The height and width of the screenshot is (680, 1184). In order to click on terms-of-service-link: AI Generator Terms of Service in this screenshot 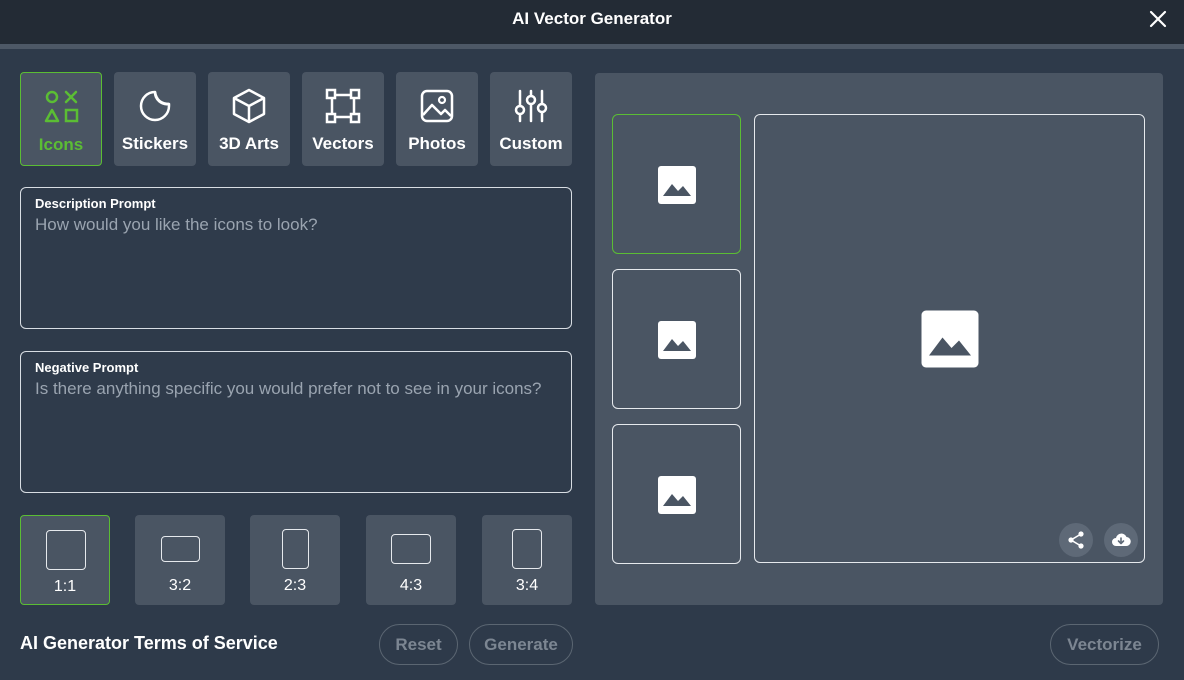, I will do `click(149, 643)`.